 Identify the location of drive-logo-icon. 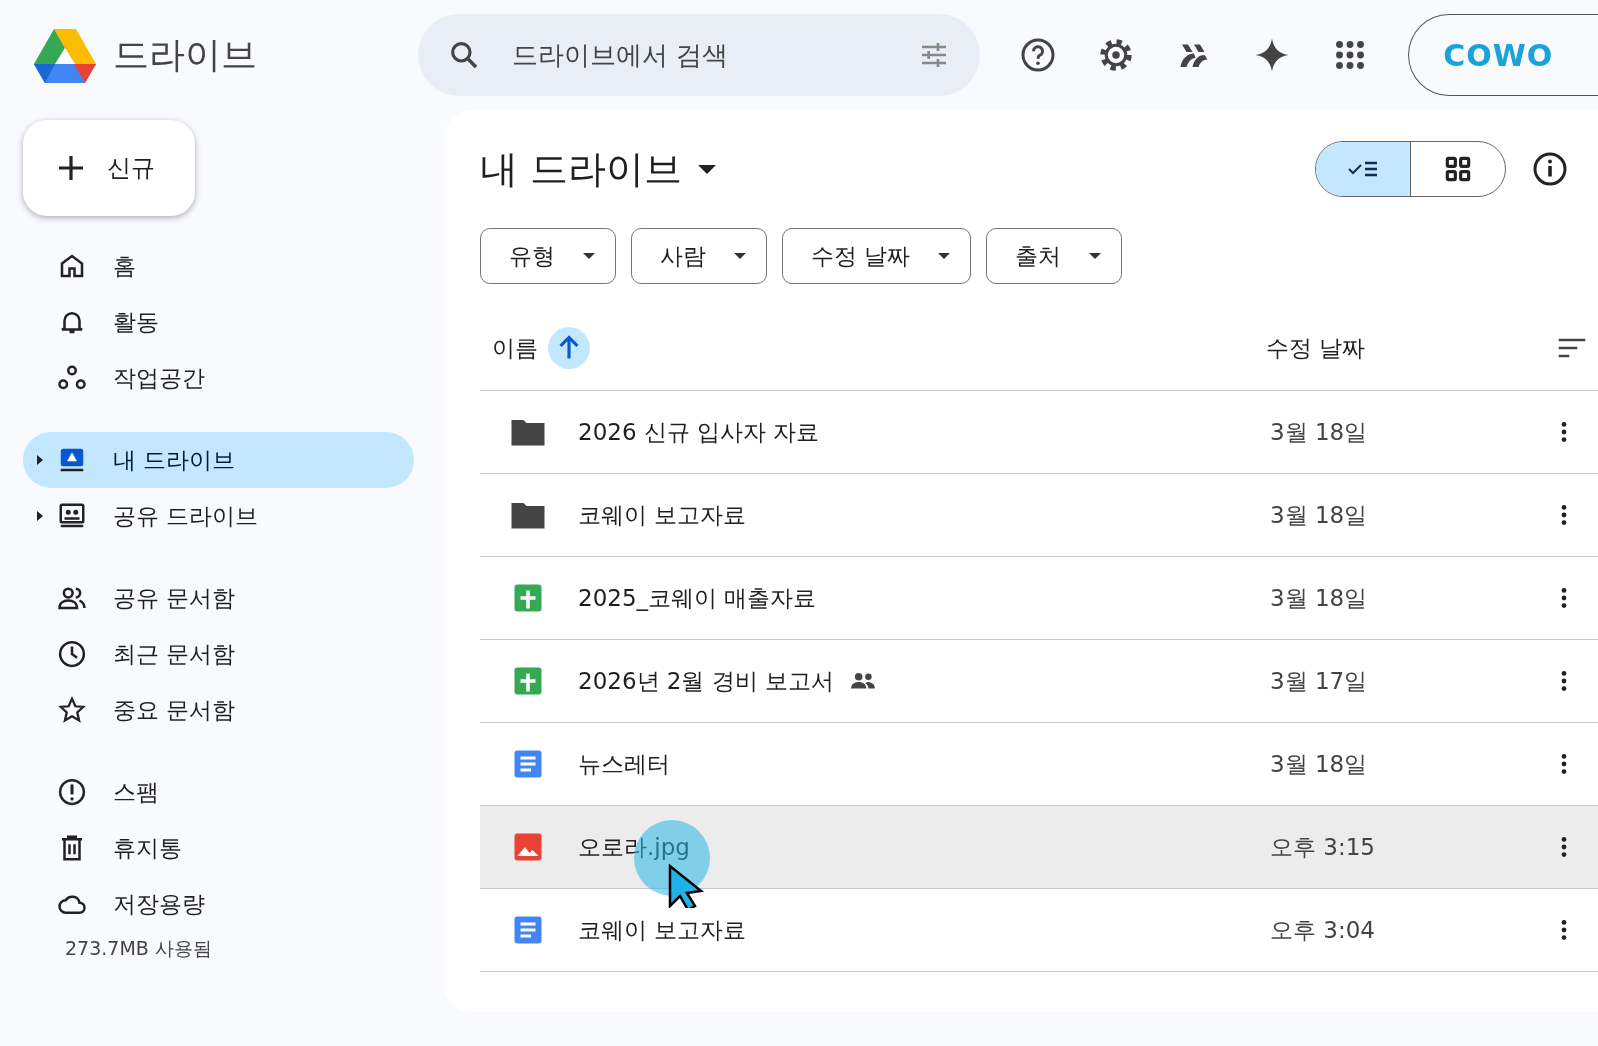
(65, 55).